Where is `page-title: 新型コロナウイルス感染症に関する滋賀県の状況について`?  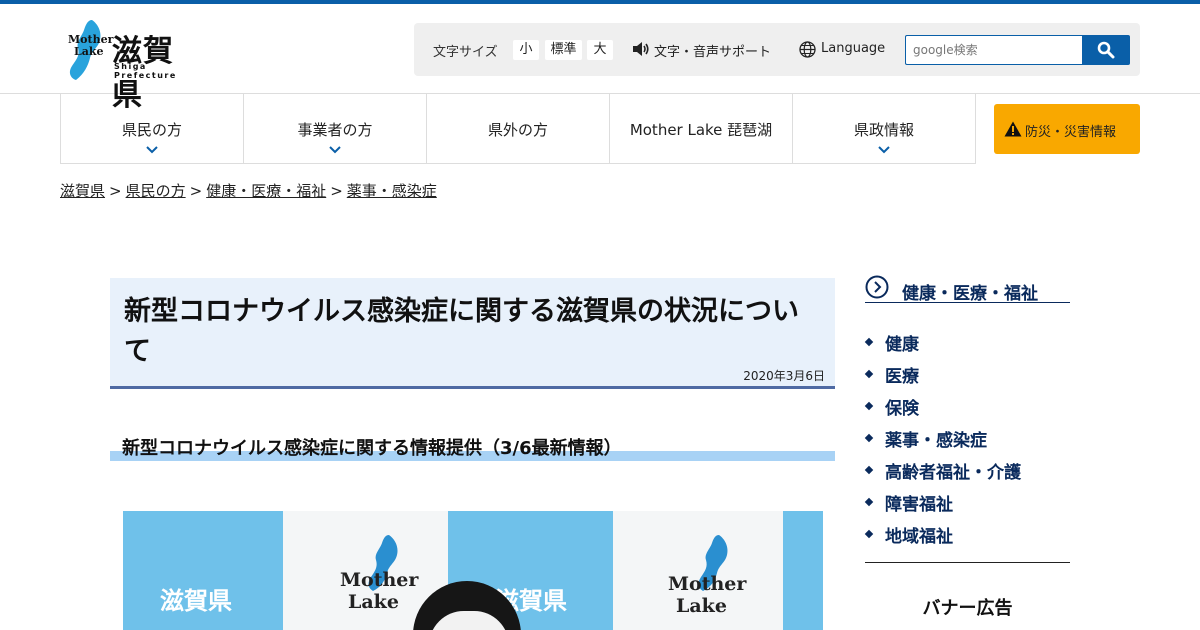
page-title: 新型コロナウイルス感染症に関する滋賀県の状況について is located at coordinates (461, 331).